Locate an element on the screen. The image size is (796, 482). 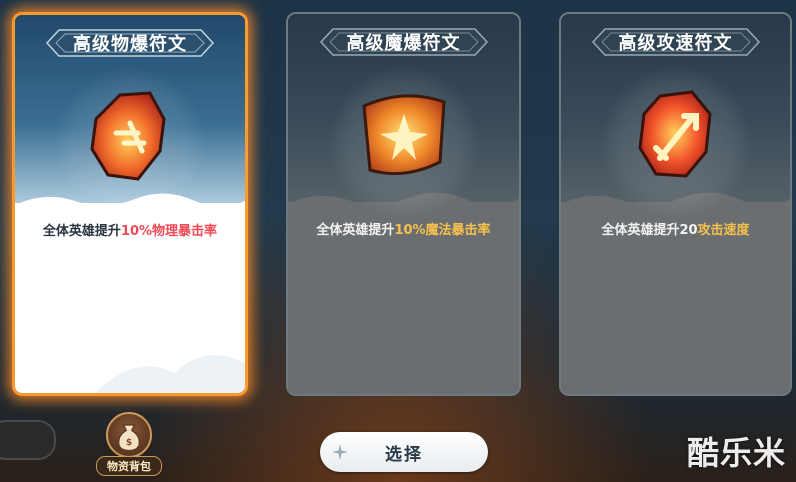
sparkle-icon is located at coordinates (340, 452).